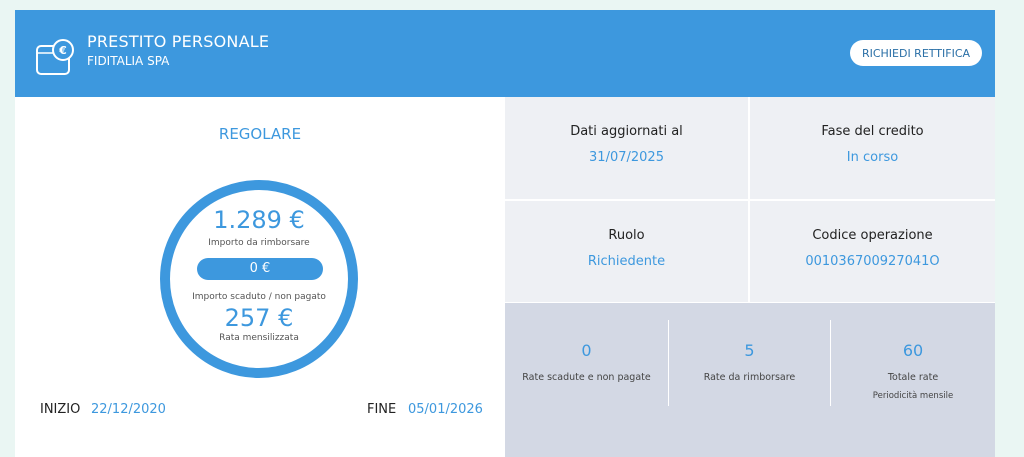  Describe the element at coordinates (128, 61) in the screenshot. I see `lender-name: FIDITALIA SPA` at that location.